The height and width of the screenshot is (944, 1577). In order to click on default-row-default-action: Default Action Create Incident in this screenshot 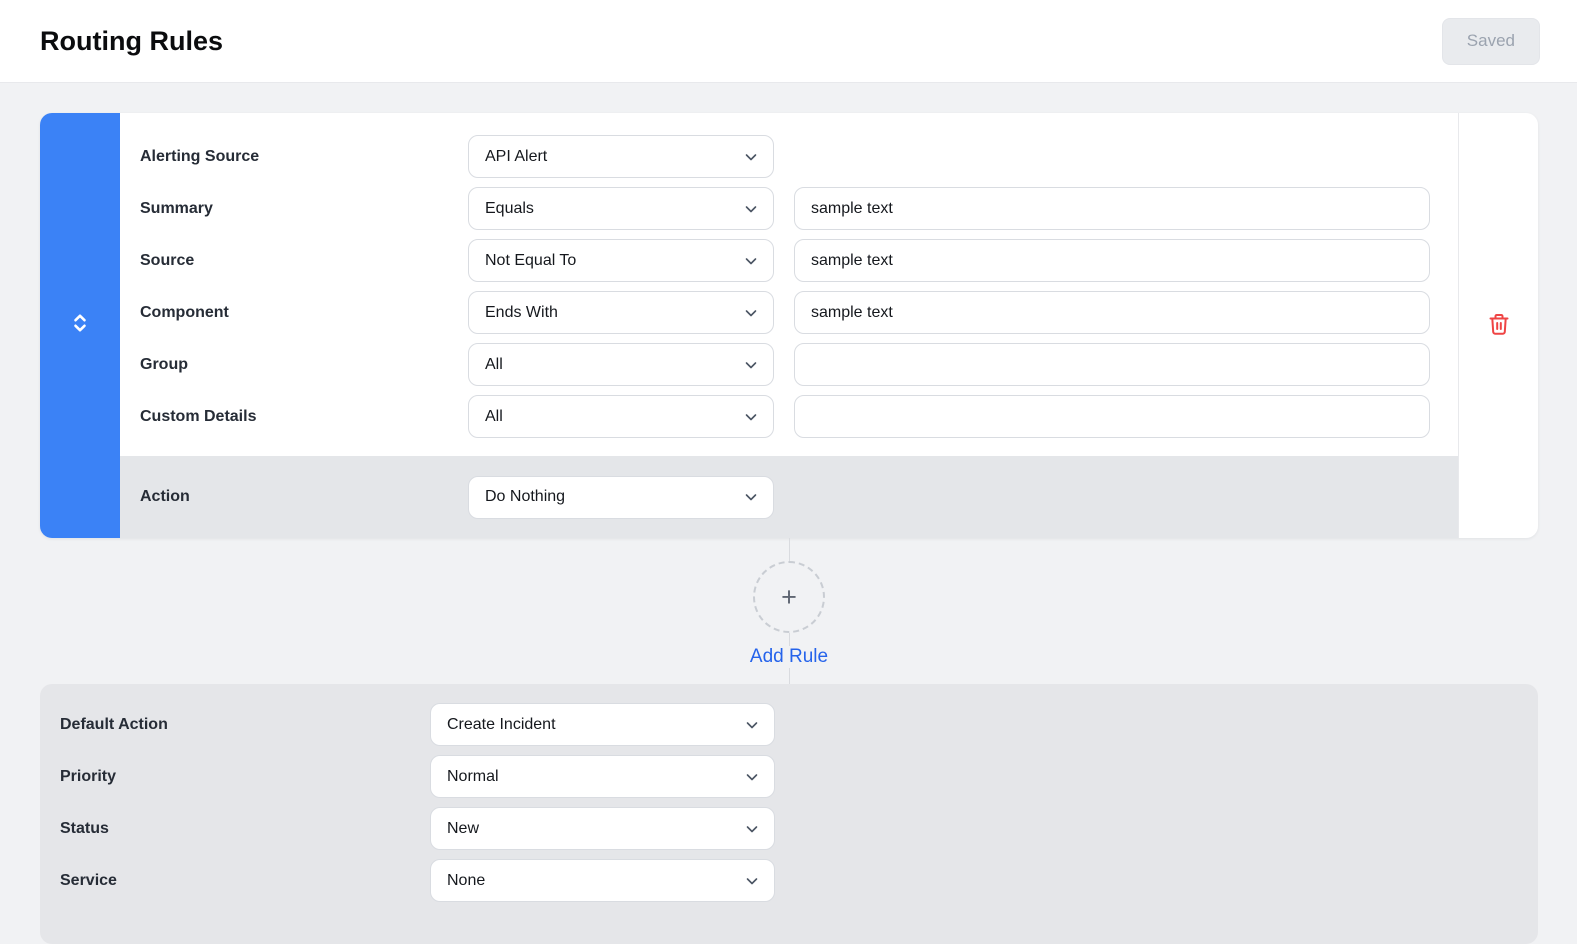, I will do `click(789, 724)`.